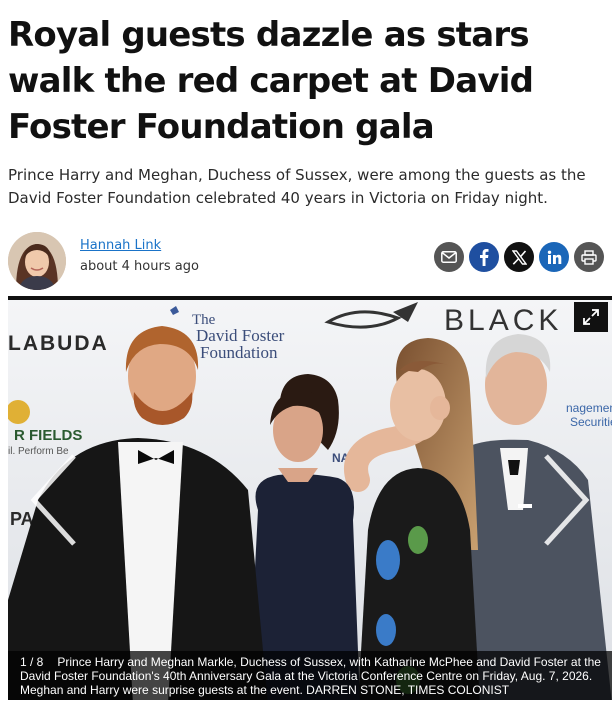 This screenshot has height=702, width=612. I want to click on backdrop-management: nagement, so click(589, 408).